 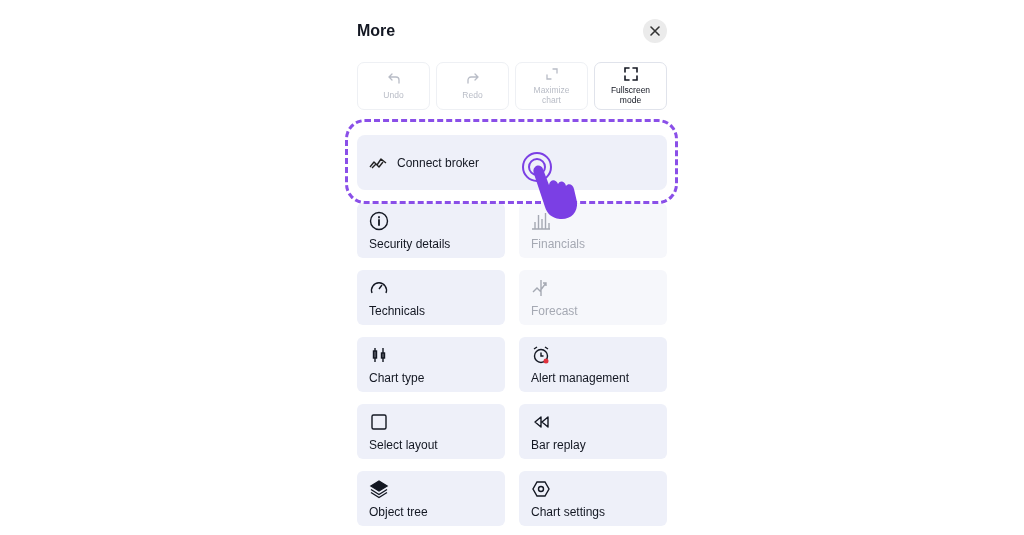 What do you see at coordinates (551, 74) in the screenshot?
I see `expand-corners-icon` at bounding box center [551, 74].